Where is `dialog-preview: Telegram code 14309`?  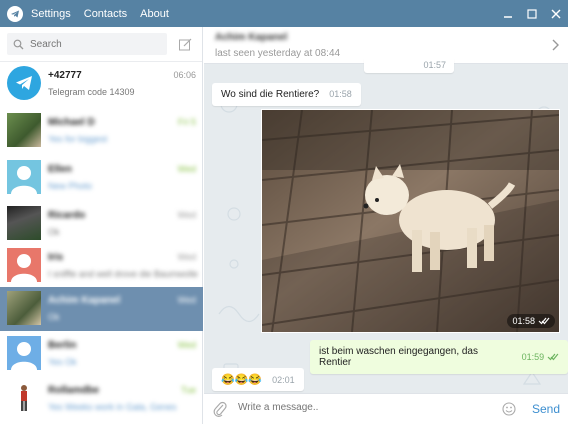 dialog-preview: Telegram code 14309 is located at coordinates (91, 92).